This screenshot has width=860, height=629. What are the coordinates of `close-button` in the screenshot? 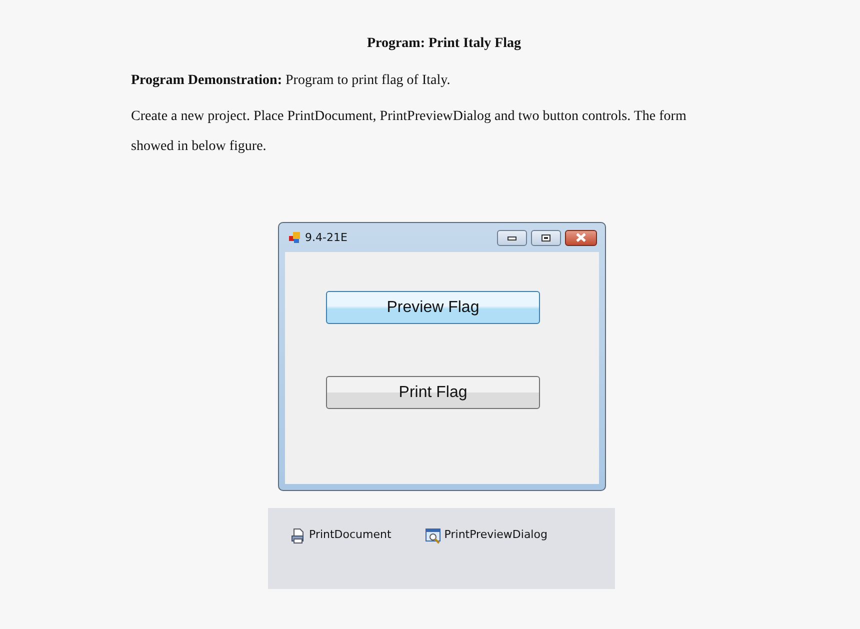 It's located at (581, 238).